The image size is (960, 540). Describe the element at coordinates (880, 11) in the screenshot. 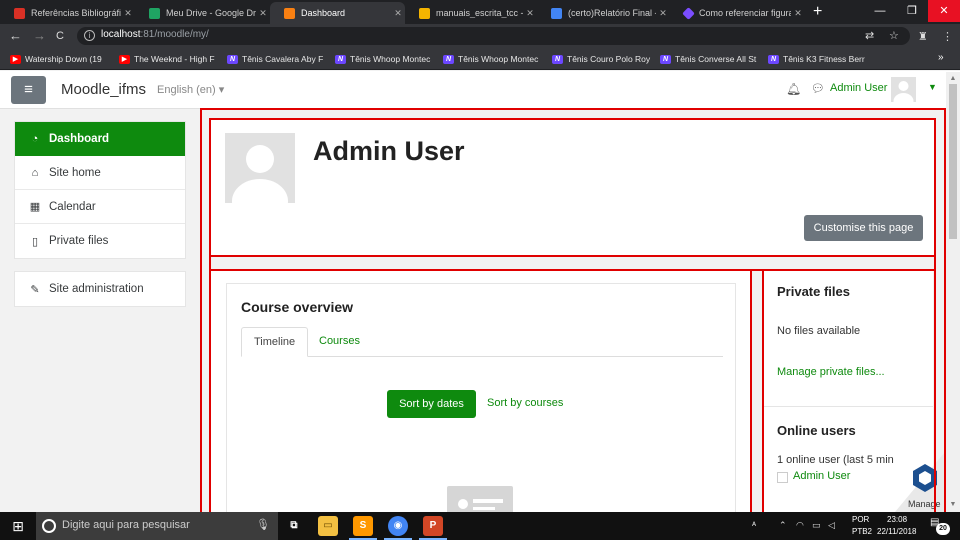

I see `minimize-button: —` at that location.